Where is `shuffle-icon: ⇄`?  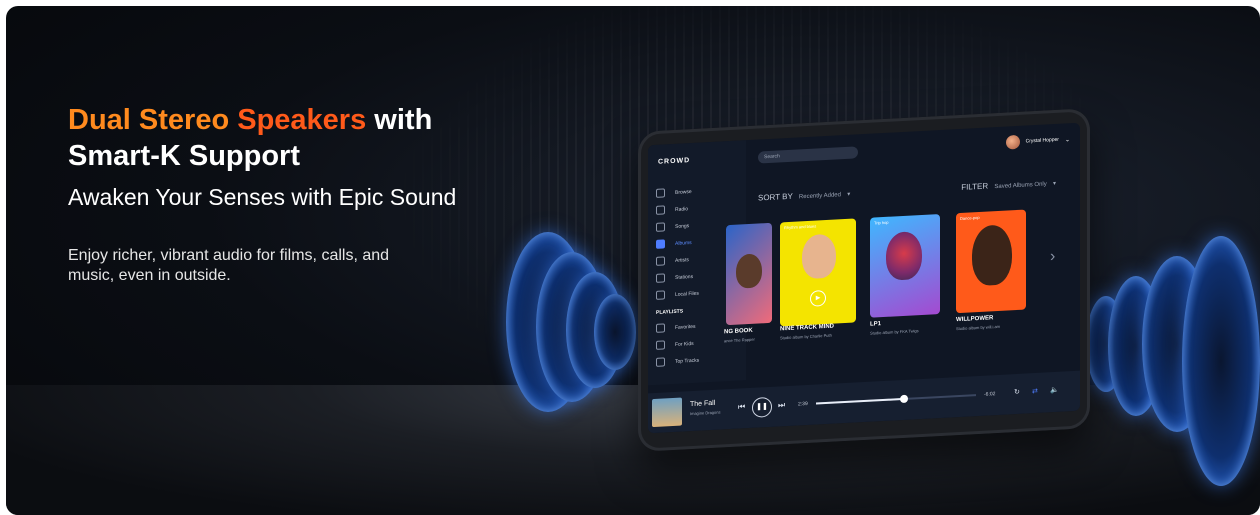 shuffle-icon: ⇄ is located at coordinates (1035, 391).